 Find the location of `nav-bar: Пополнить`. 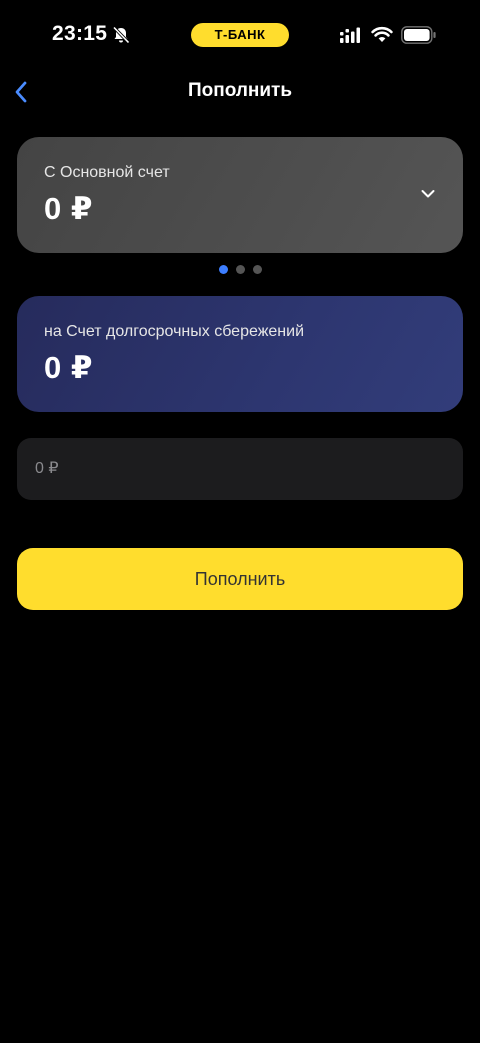

nav-bar: Пополнить is located at coordinates (240, 92).